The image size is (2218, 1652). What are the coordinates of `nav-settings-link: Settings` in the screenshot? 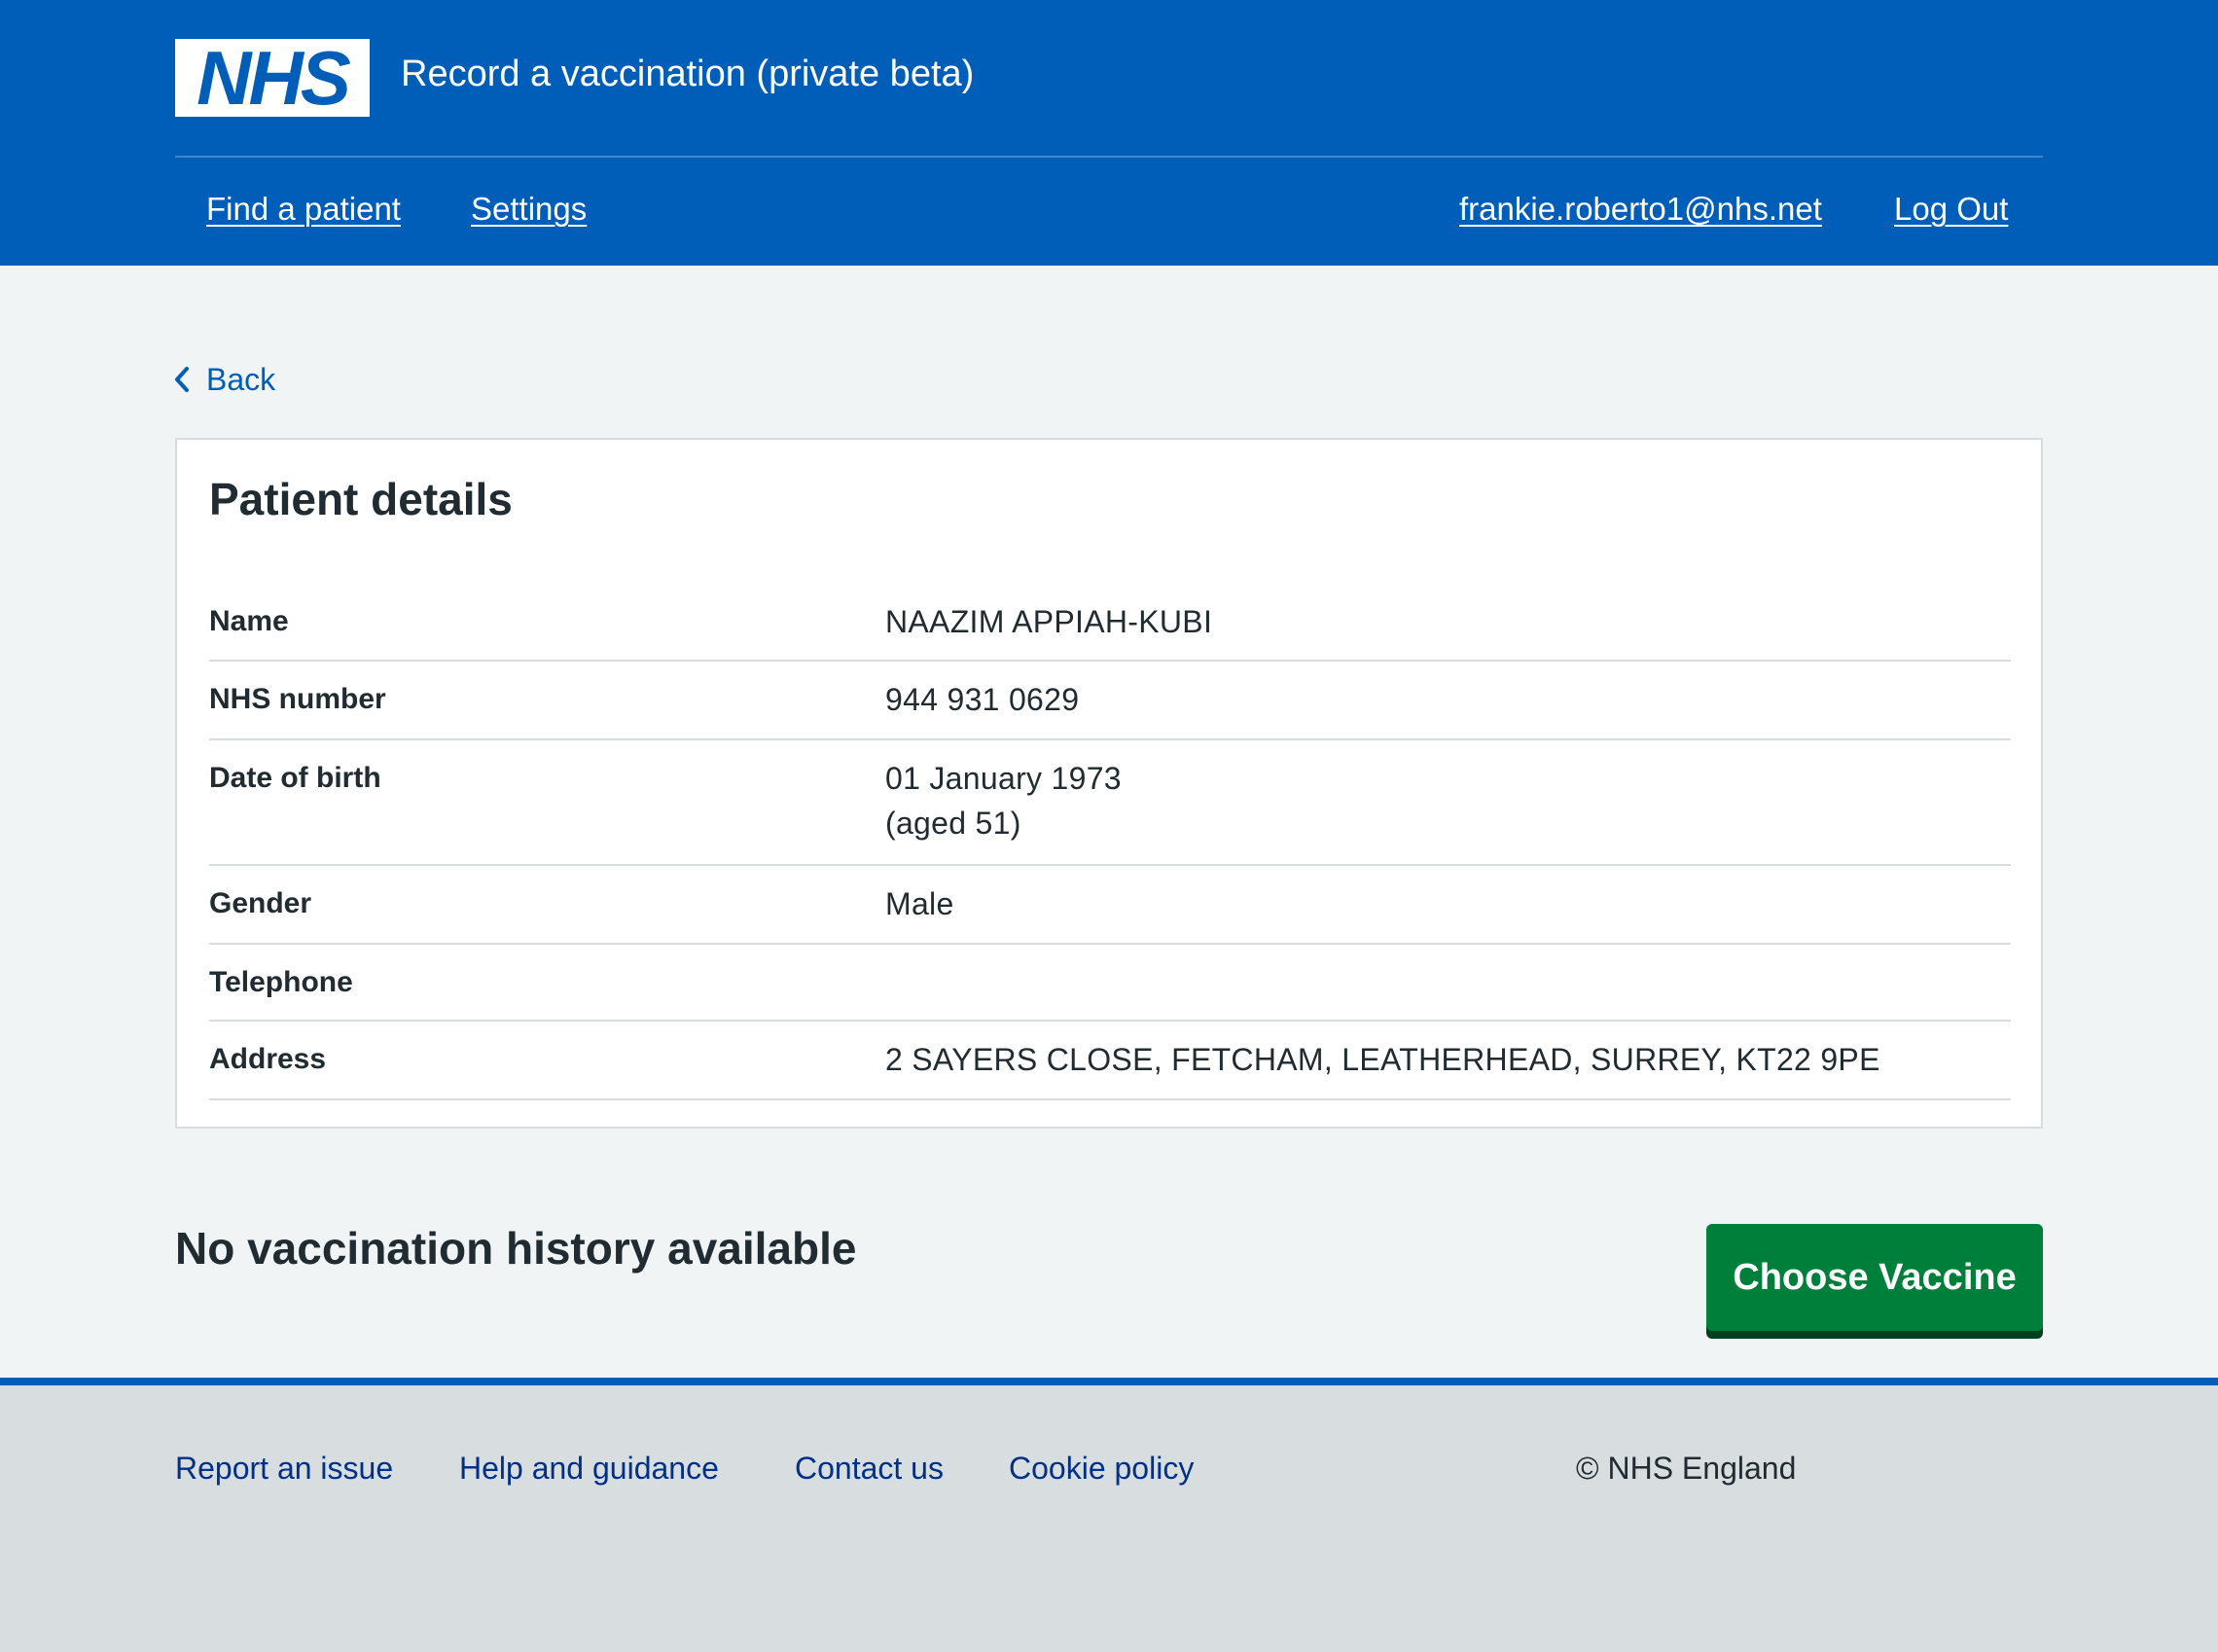 It's located at (529, 209).